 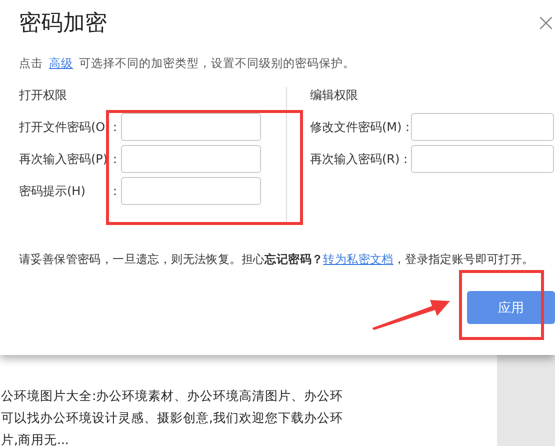 What do you see at coordinates (334, 95) in the screenshot?
I see `section-heading: 编辑权限` at bounding box center [334, 95].